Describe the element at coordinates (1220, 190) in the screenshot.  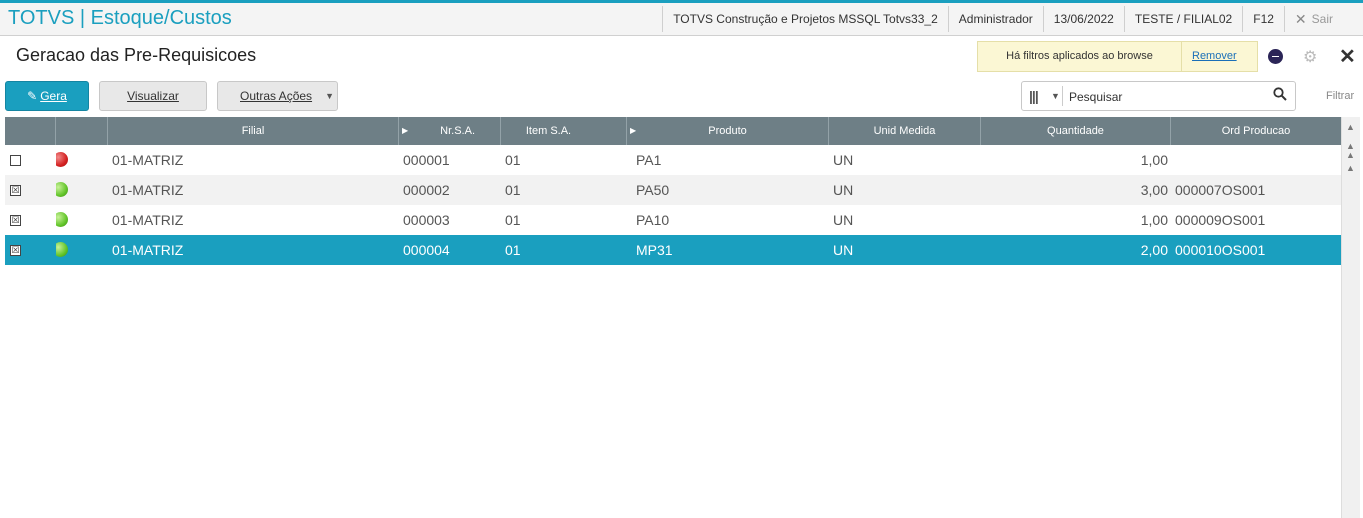
I see `cell-ord-producao: 000007OS001` at that location.